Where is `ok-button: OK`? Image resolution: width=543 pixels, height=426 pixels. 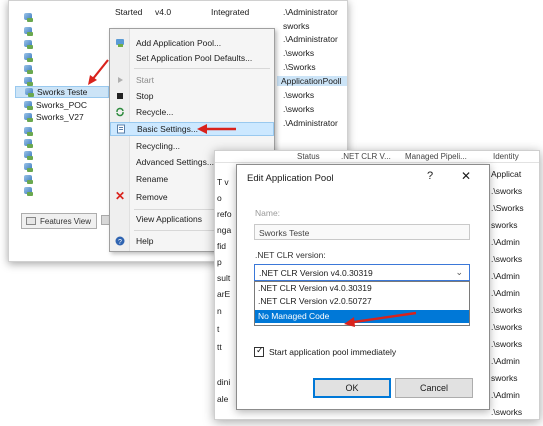
ok-button: OK is located at coordinates (352, 388).